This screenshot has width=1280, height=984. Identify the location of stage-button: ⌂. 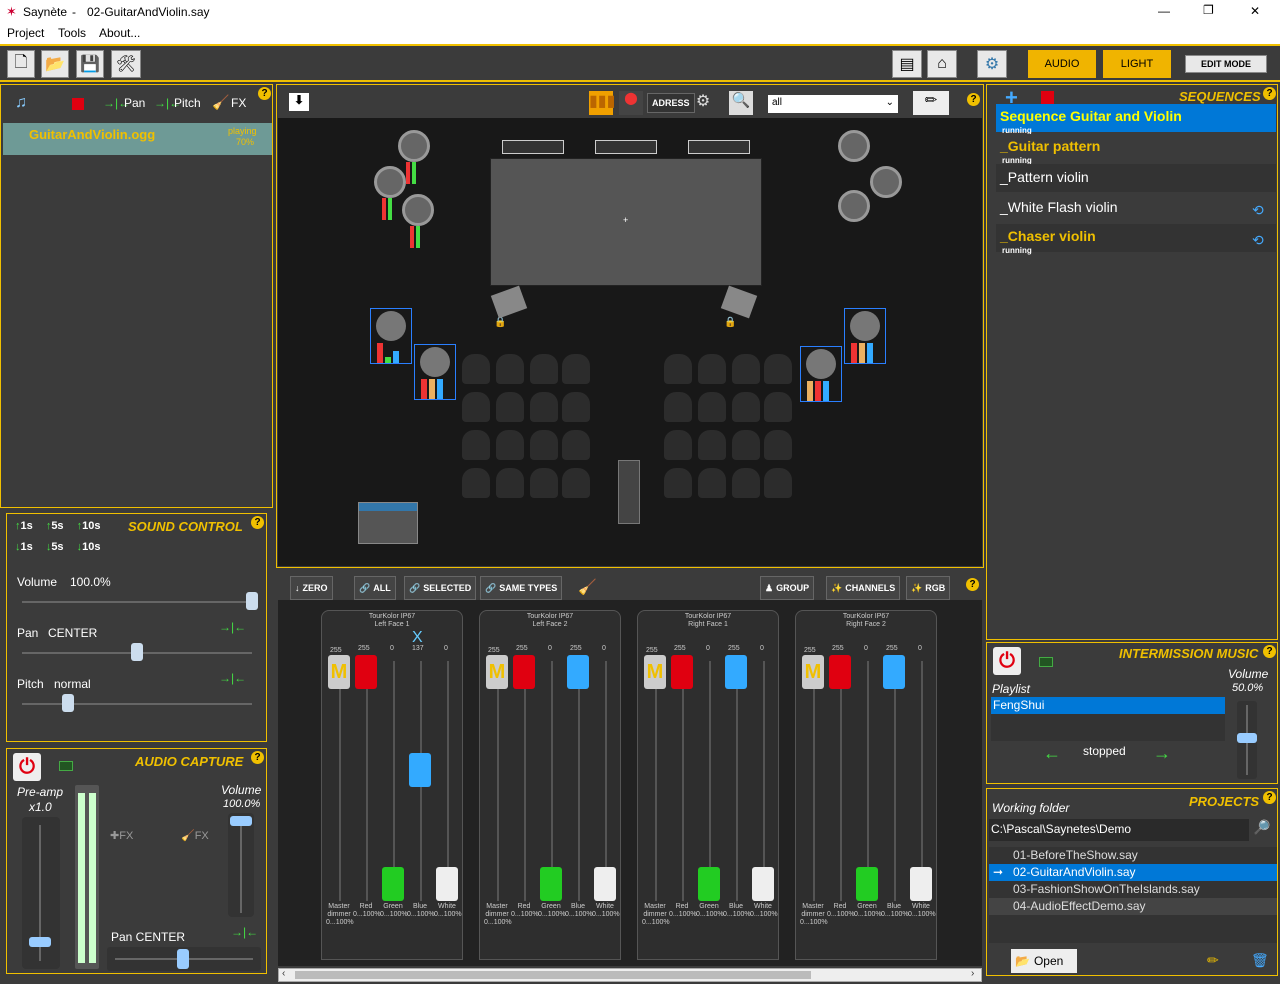
(942, 64).